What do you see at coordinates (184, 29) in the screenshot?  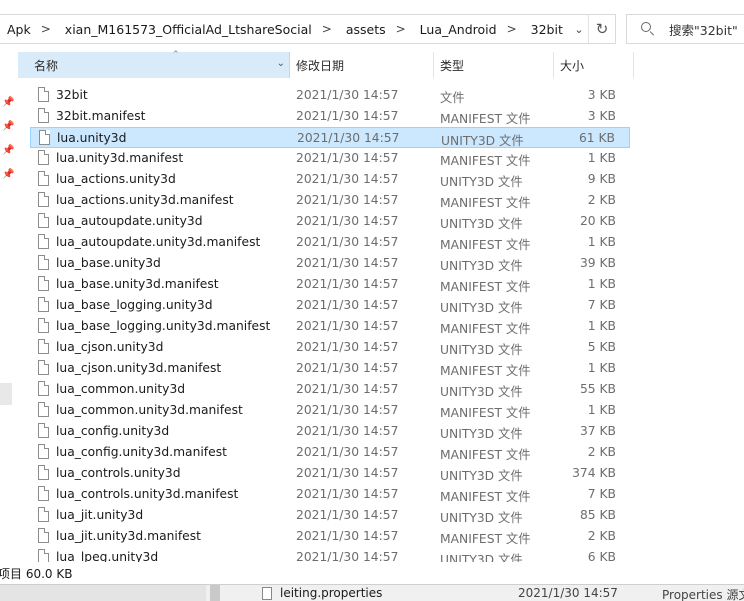 I see `breadcrumb-item: xian_M161573_OfficialAd_LtshareSocial` at bounding box center [184, 29].